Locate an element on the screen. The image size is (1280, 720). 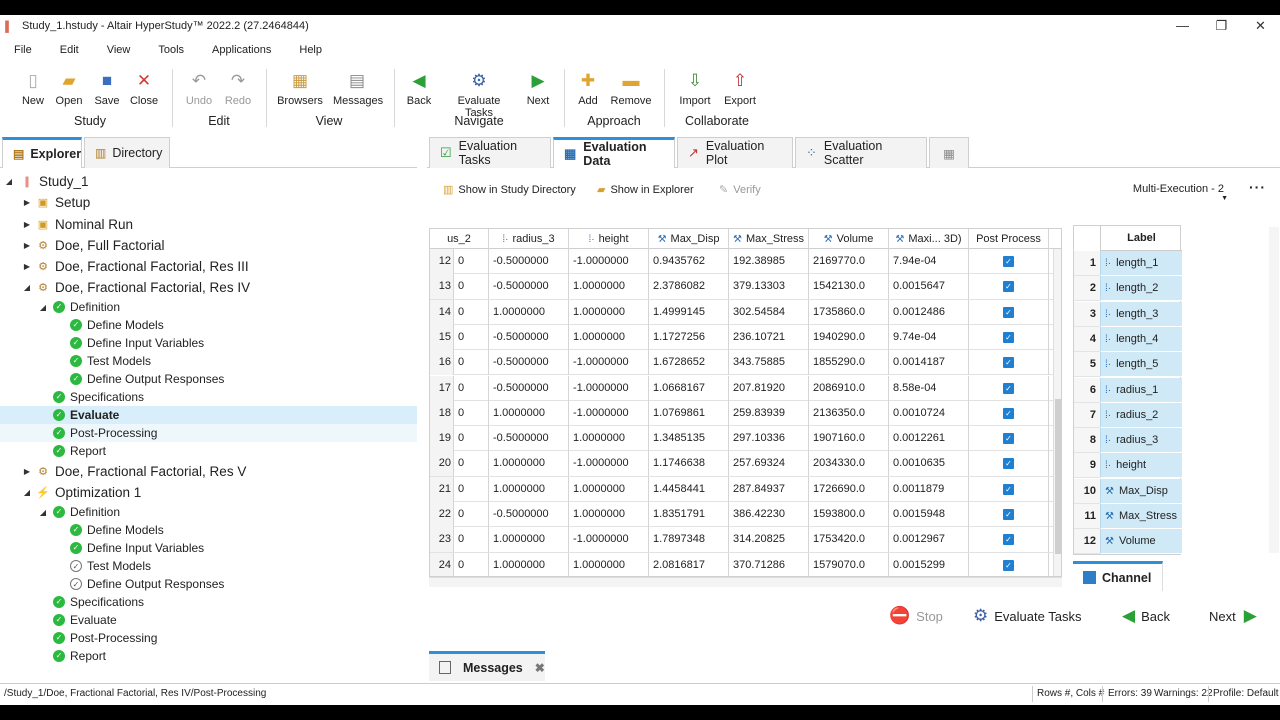
column-header: ⚒ Max_Disp is located at coordinates (689, 239).